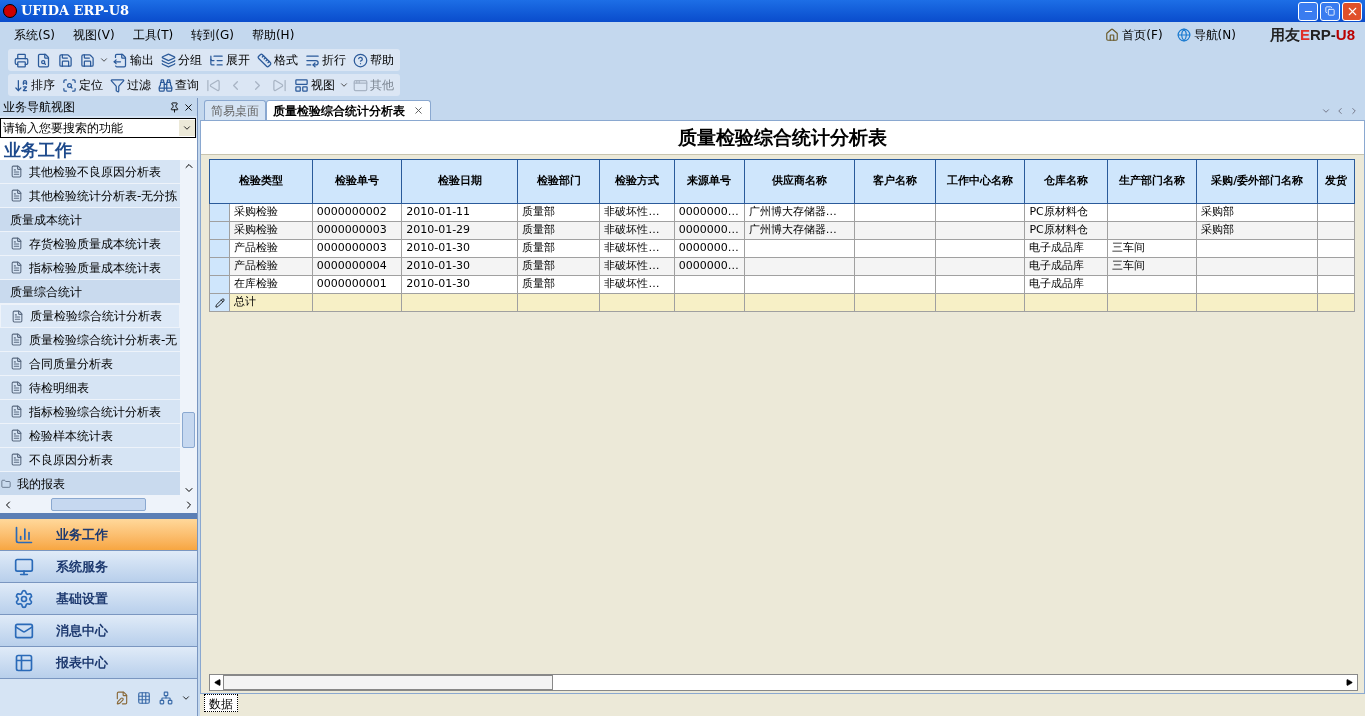 Image resolution: width=1365 pixels, height=716 pixels. Describe the element at coordinates (1152, 266) in the screenshot. I see `table-cell: 三车间` at that location.